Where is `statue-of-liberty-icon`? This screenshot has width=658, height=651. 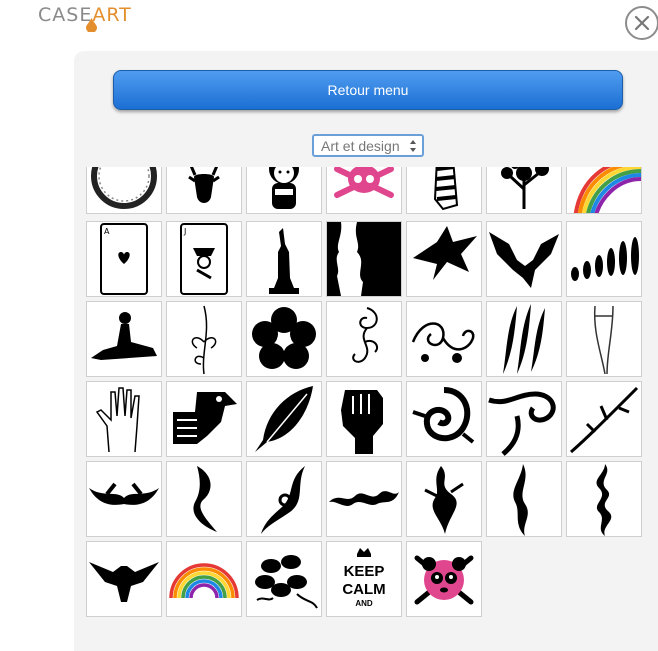
statue-of-liberty-icon is located at coordinates (284, 261).